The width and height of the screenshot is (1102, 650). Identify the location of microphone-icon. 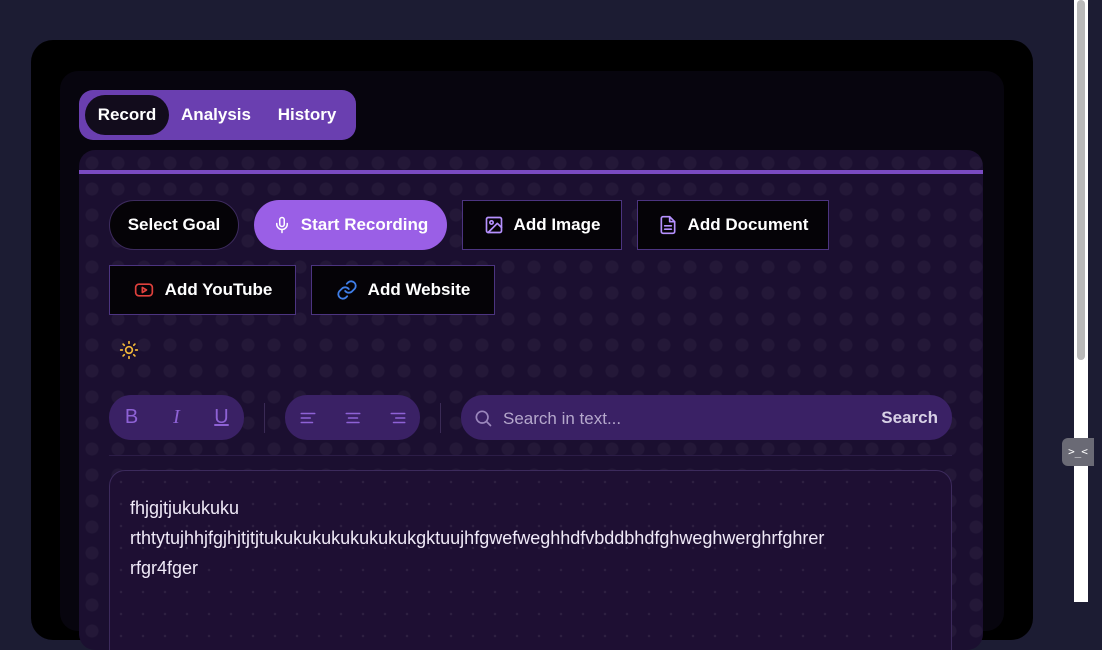
(281, 225).